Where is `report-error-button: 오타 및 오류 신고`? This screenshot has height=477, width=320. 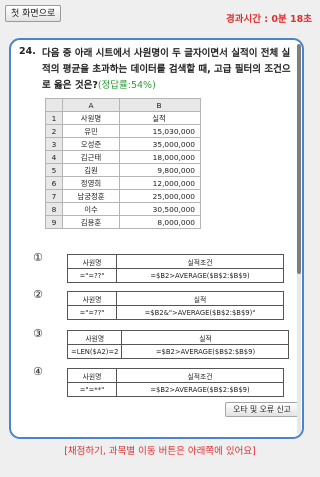 report-error-button: 오타 및 오류 신고 is located at coordinates (262, 409).